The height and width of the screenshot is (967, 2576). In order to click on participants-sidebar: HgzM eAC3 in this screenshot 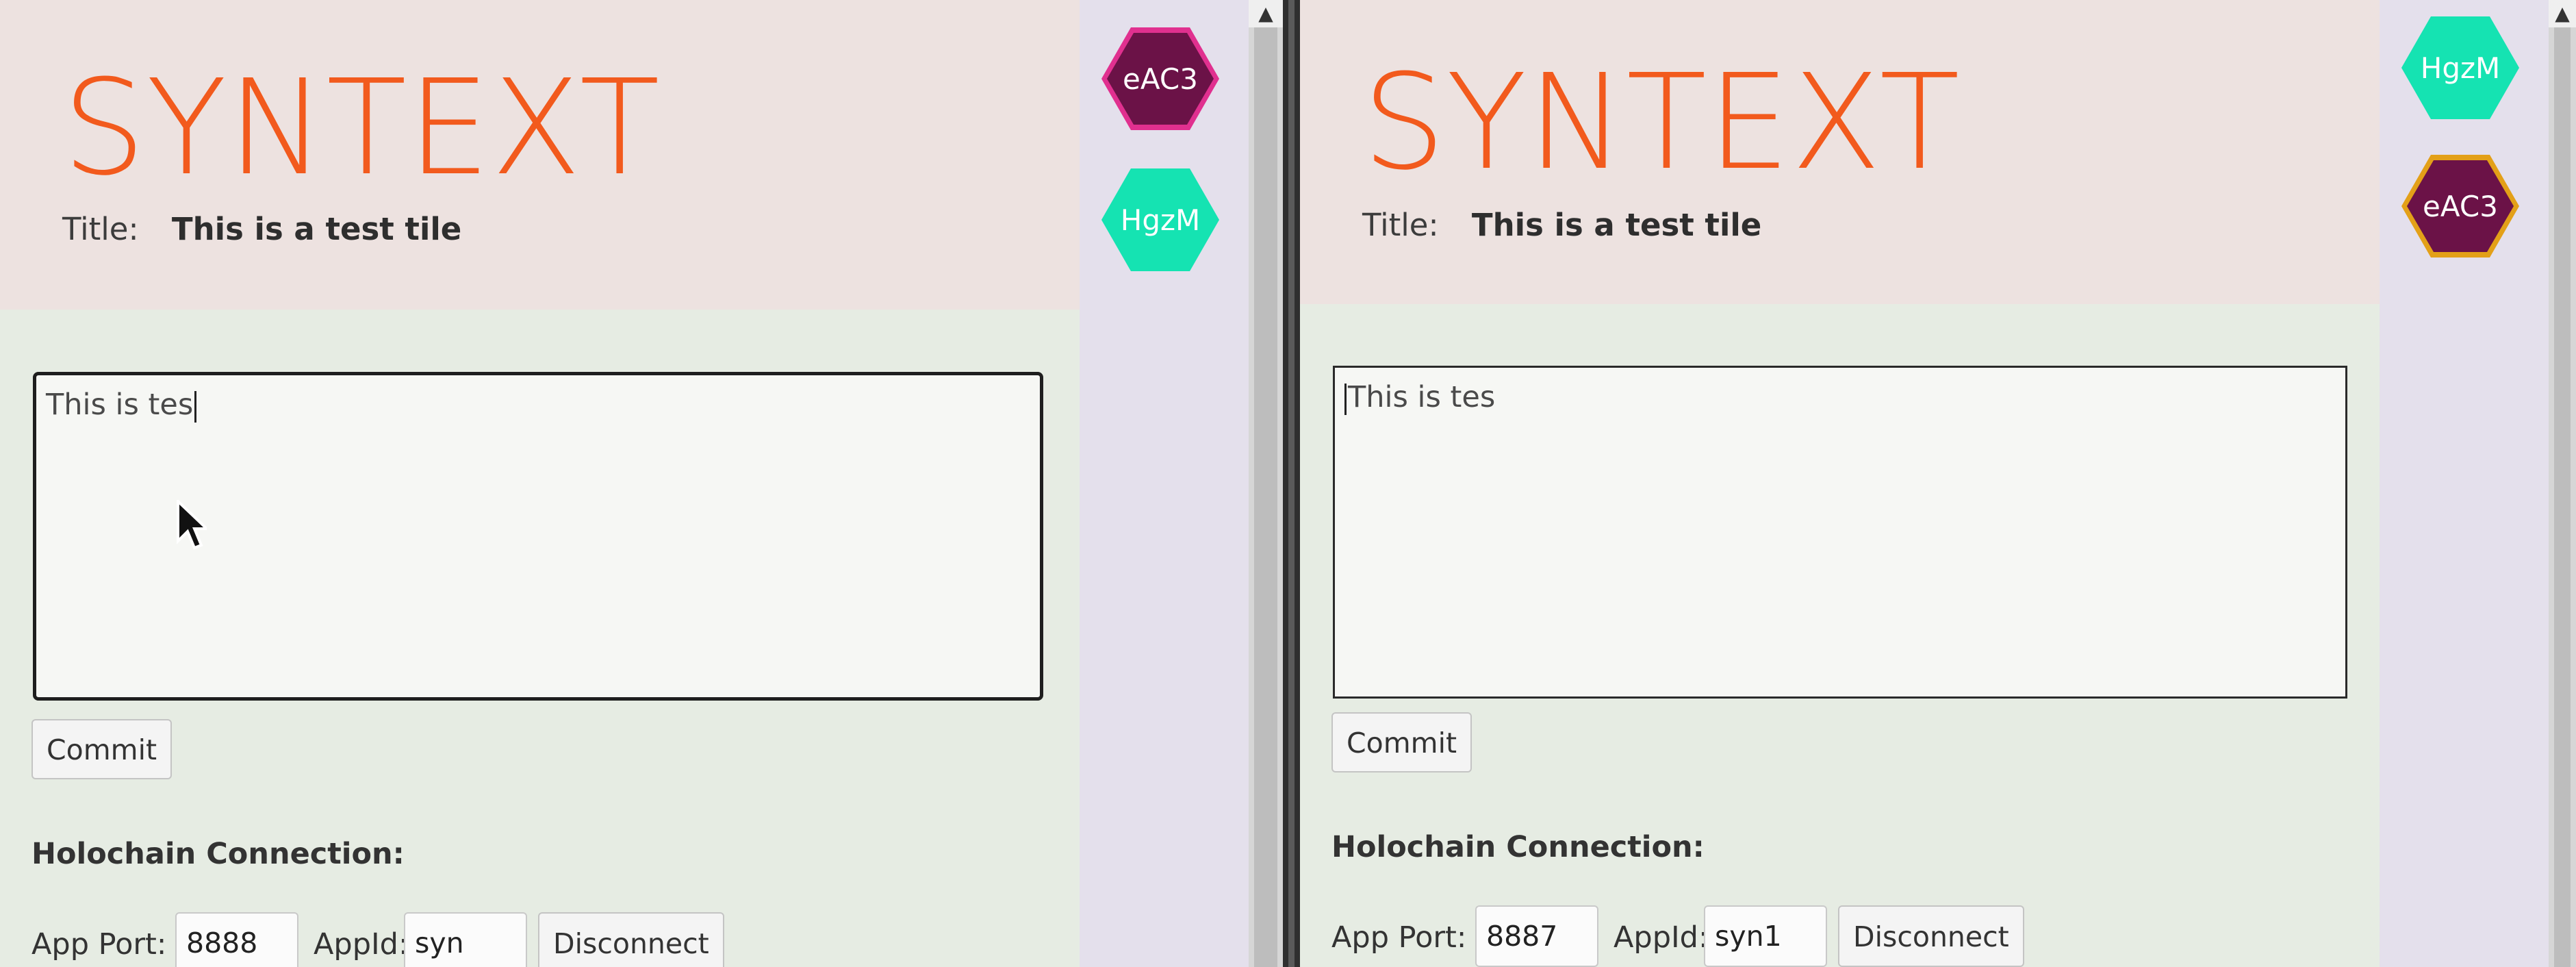, I will do `click(2464, 483)`.